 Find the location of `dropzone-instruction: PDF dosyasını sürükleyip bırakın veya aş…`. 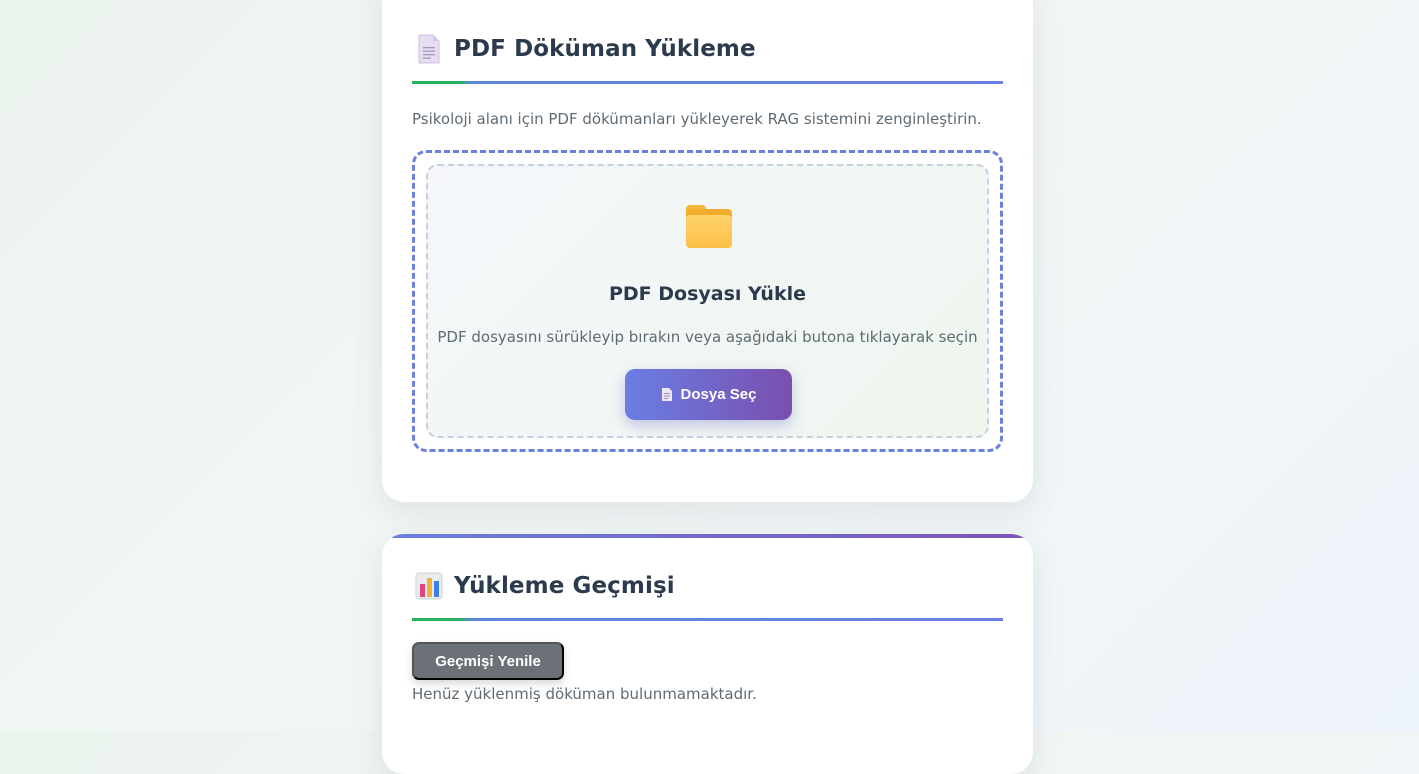

dropzone-instruction: PDF dosyasını sürükleyip bırakın veya aş… is located at coordinates (707, 337).